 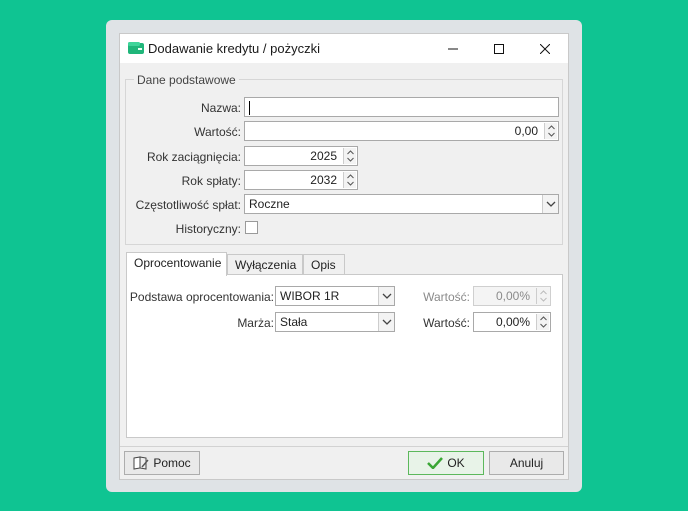 What do you see at coordinates (188, 205) in the screenshot?
I see `frequency-label: Częstotliwość spłat:` at bounding box center [188, 205].